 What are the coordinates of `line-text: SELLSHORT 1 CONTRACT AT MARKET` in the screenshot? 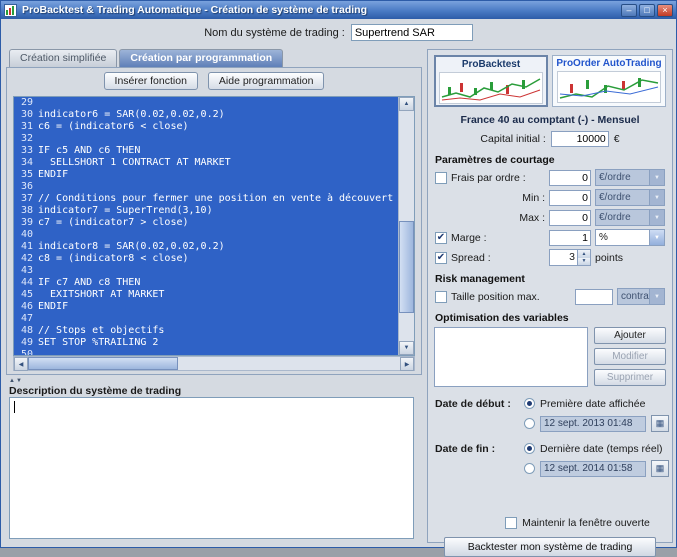 It's located at (134, 163).